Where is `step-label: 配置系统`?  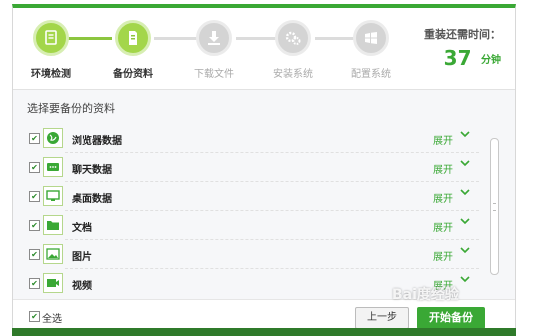
step-label: 配置系统 is located at coordinates (371, 74).